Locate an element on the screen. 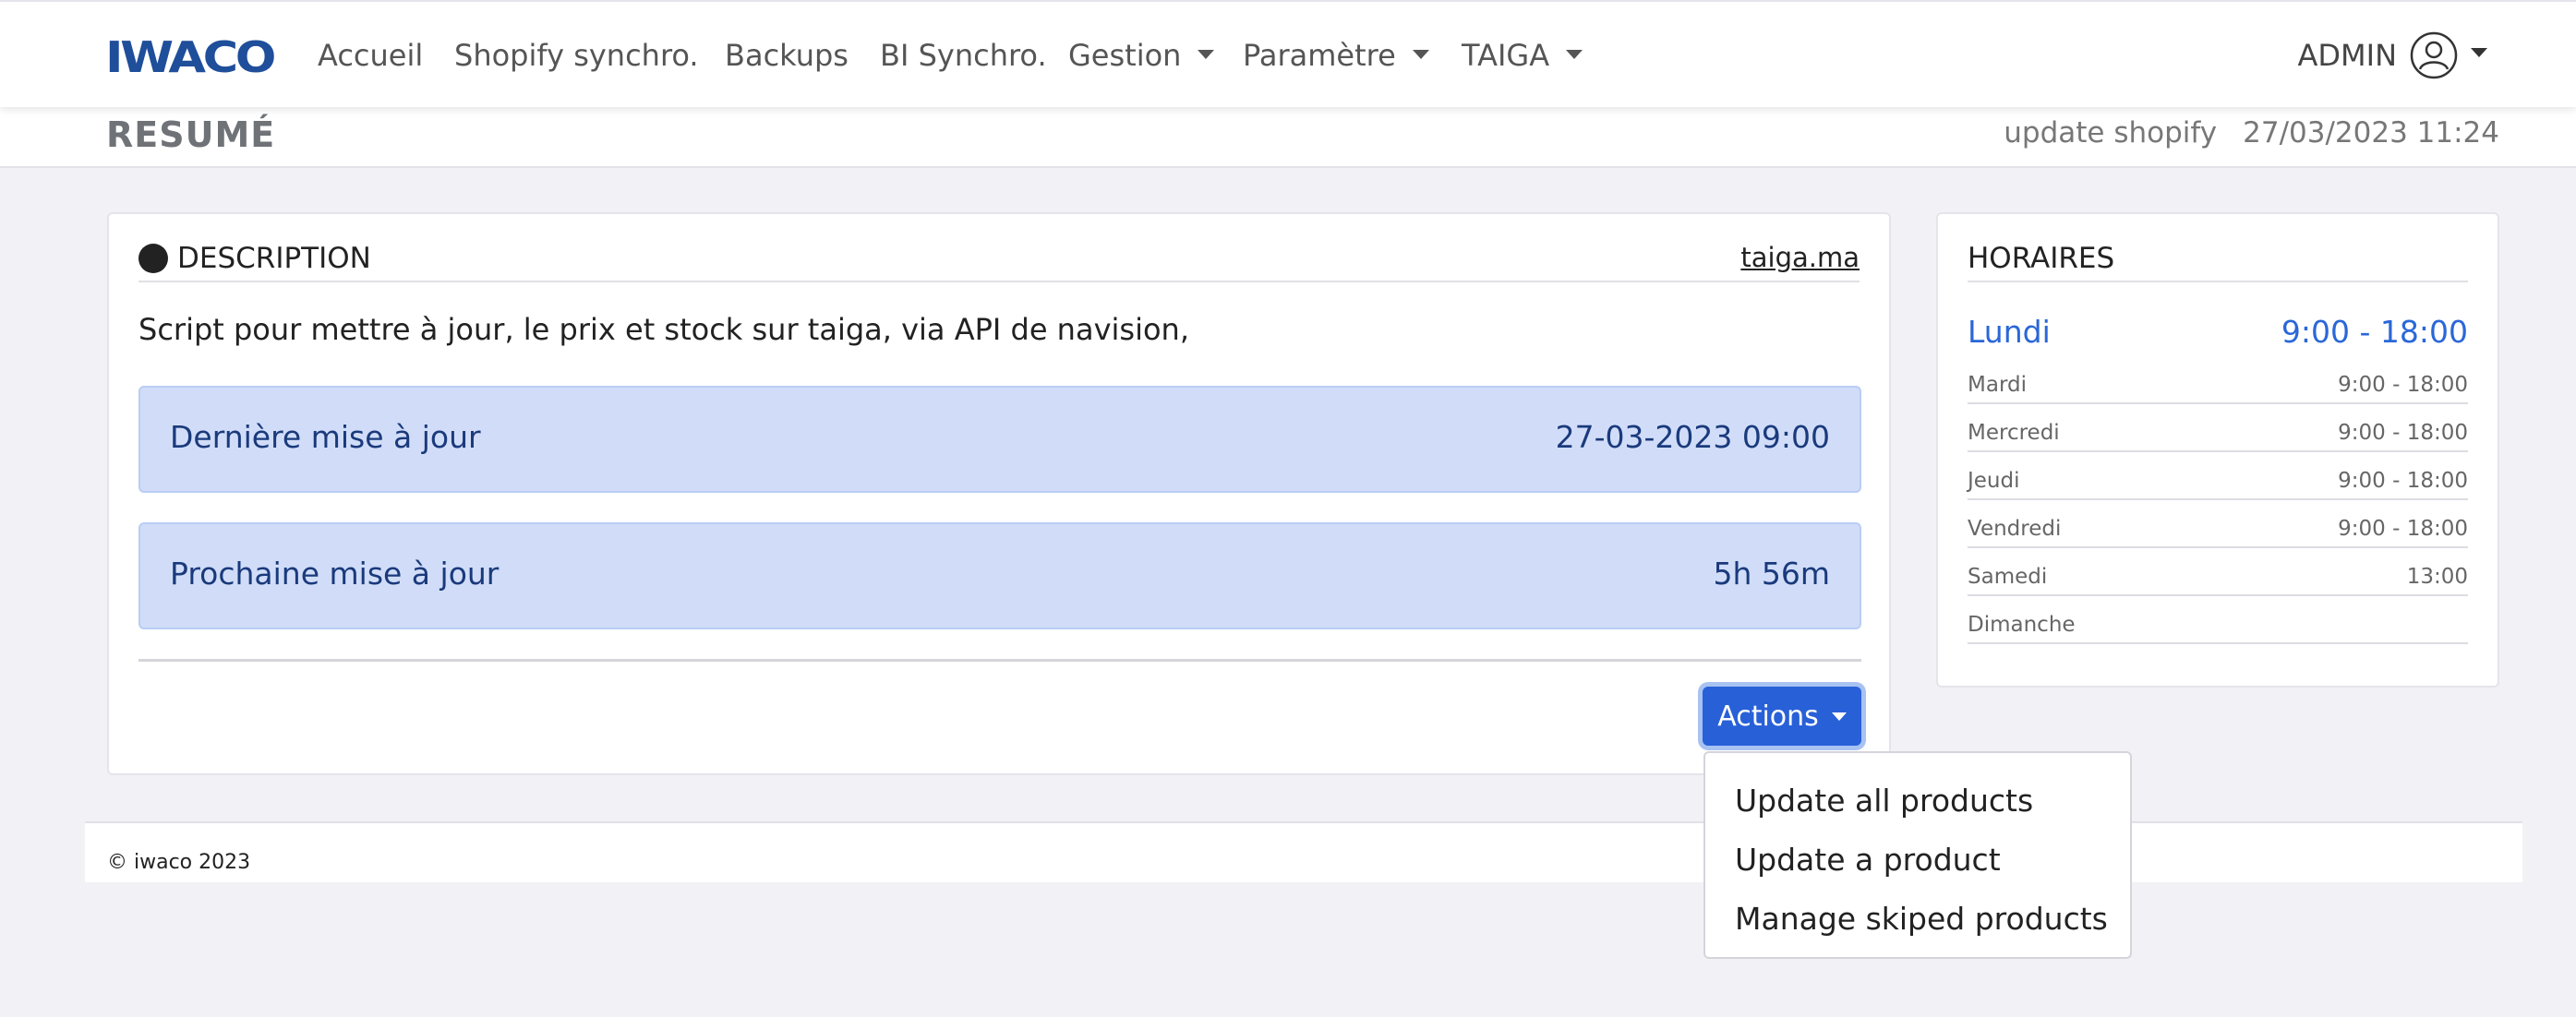 This screenshot has height=1017, width=2576. card-title: HORAIRES is located at coordinates (2041, 258).